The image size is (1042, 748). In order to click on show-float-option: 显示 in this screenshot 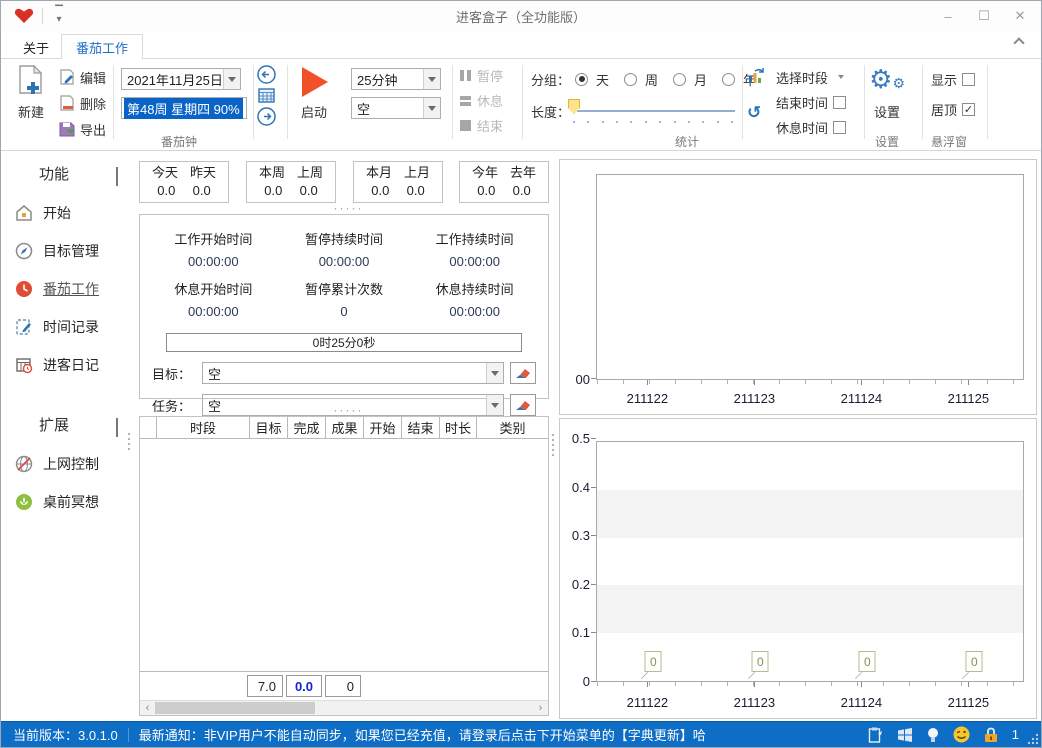, I will do `click(953, 79)`.